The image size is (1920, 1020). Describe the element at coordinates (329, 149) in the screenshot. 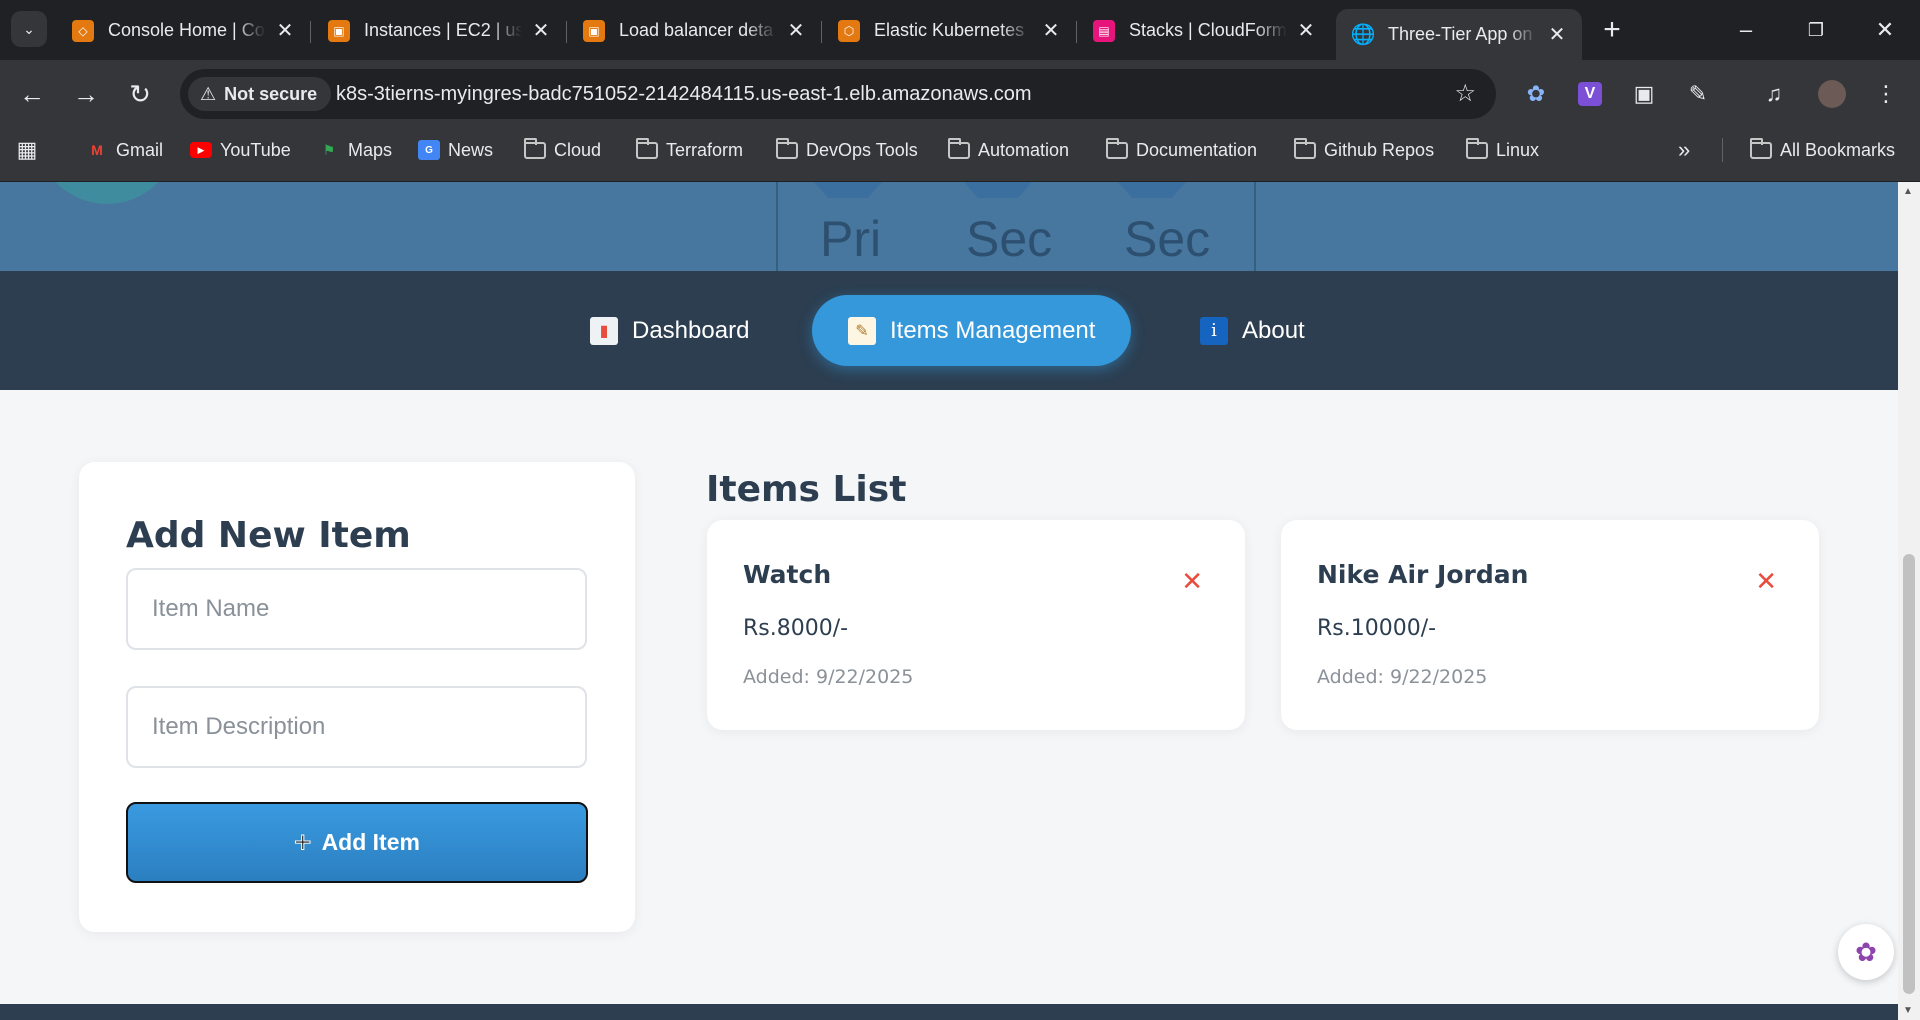

I see `maps-icon: ⚑` at that location.